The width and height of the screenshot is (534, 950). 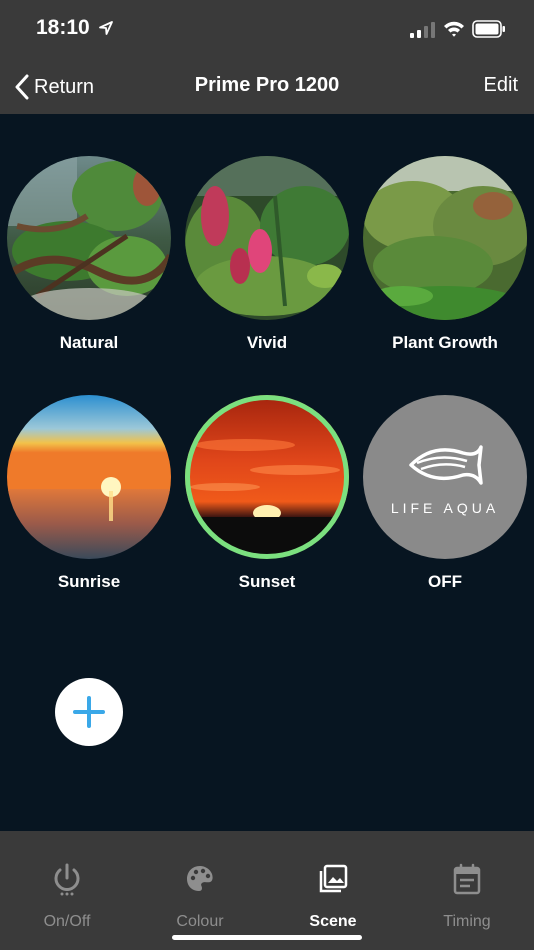 I want to click on scene-plant-growth-image, so click(x=445, y=238).